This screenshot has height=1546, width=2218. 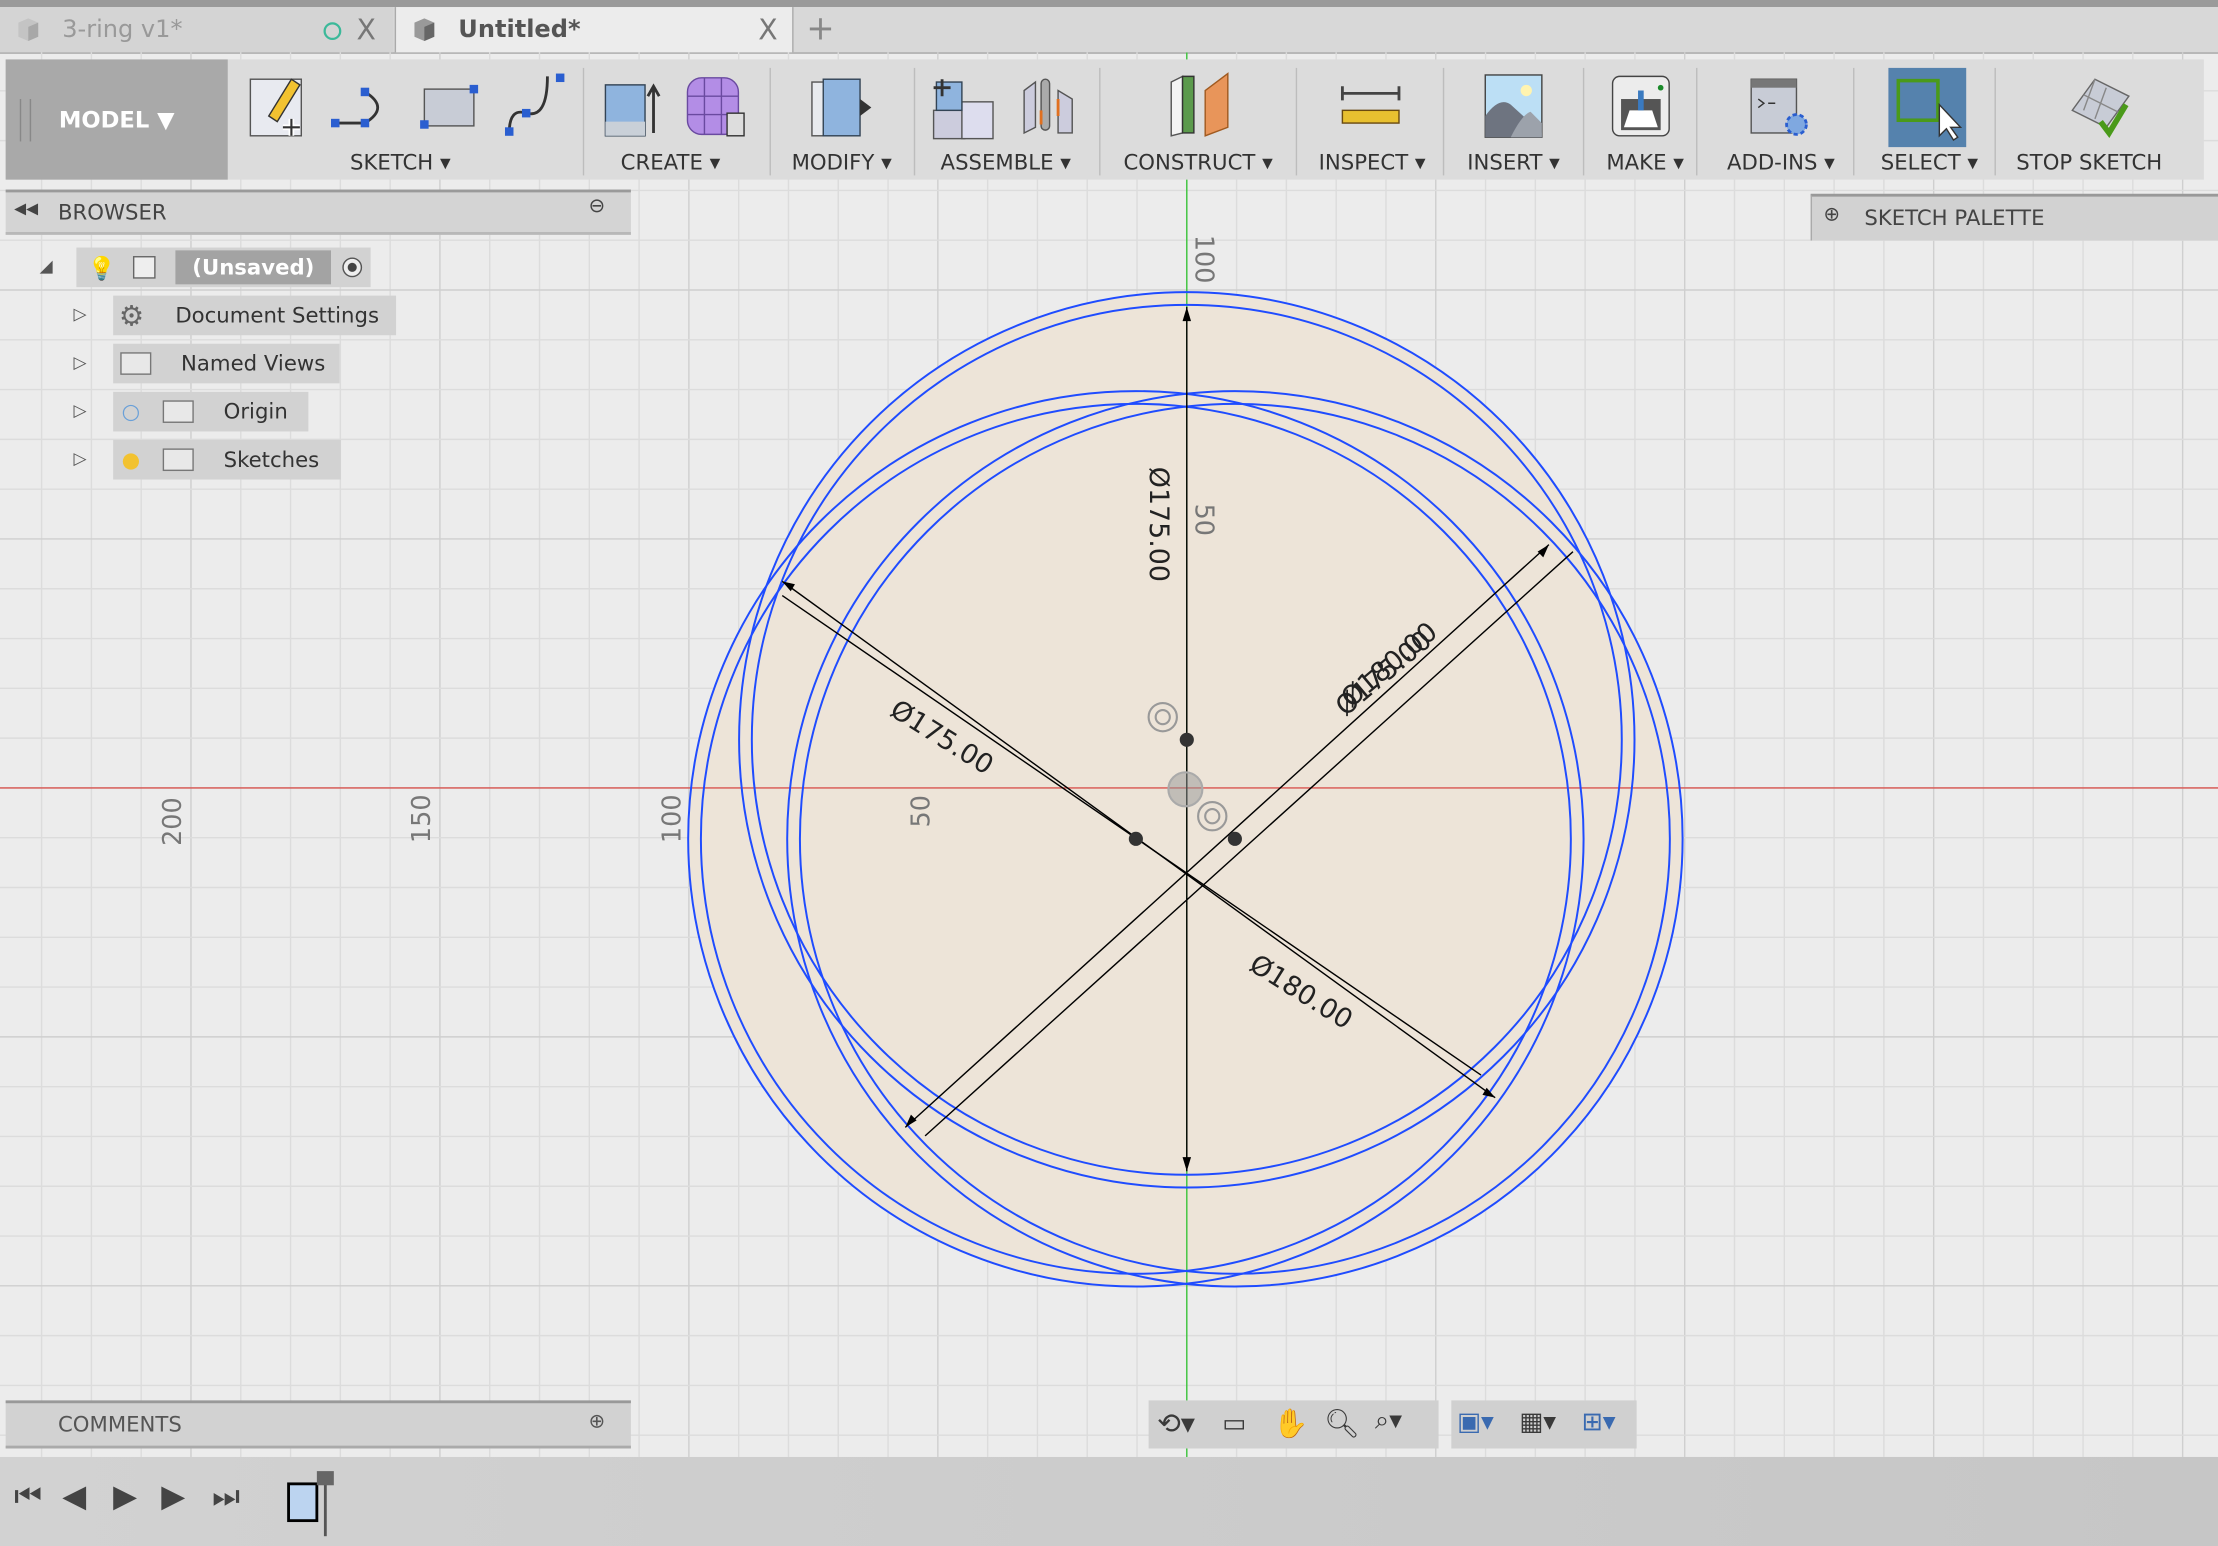 What do you see at coordinates (122, 29) in the screenshot?
I see `tab-label: 3-ring v1*` at bounding box center [122, 29].